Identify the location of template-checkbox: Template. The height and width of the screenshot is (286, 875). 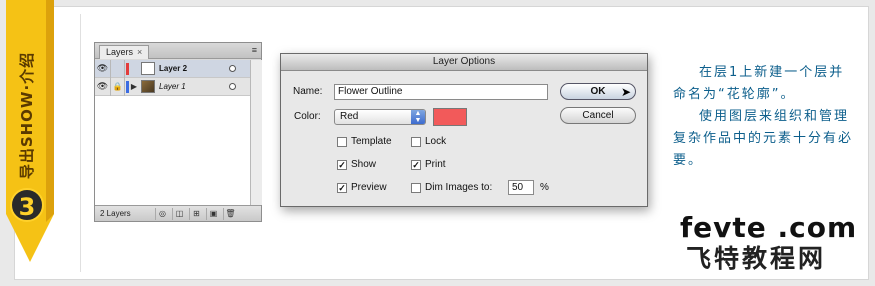
(364, 141).